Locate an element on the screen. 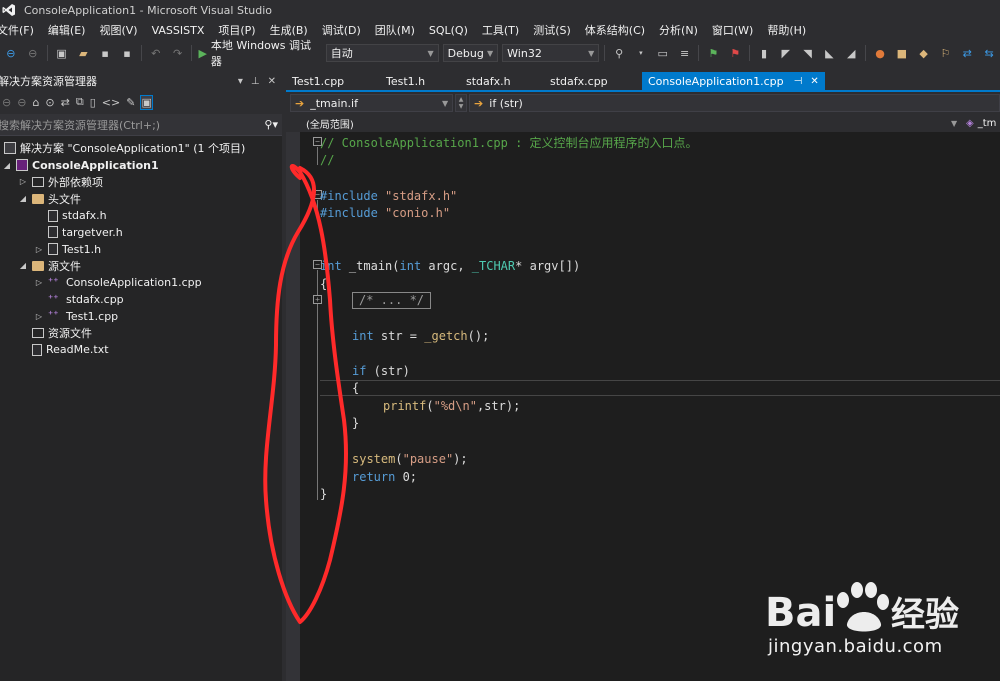 The width and height of the screenshot is (1000, 681). tree-item: ◢ 头文件 is located at coordinates (141, 198).